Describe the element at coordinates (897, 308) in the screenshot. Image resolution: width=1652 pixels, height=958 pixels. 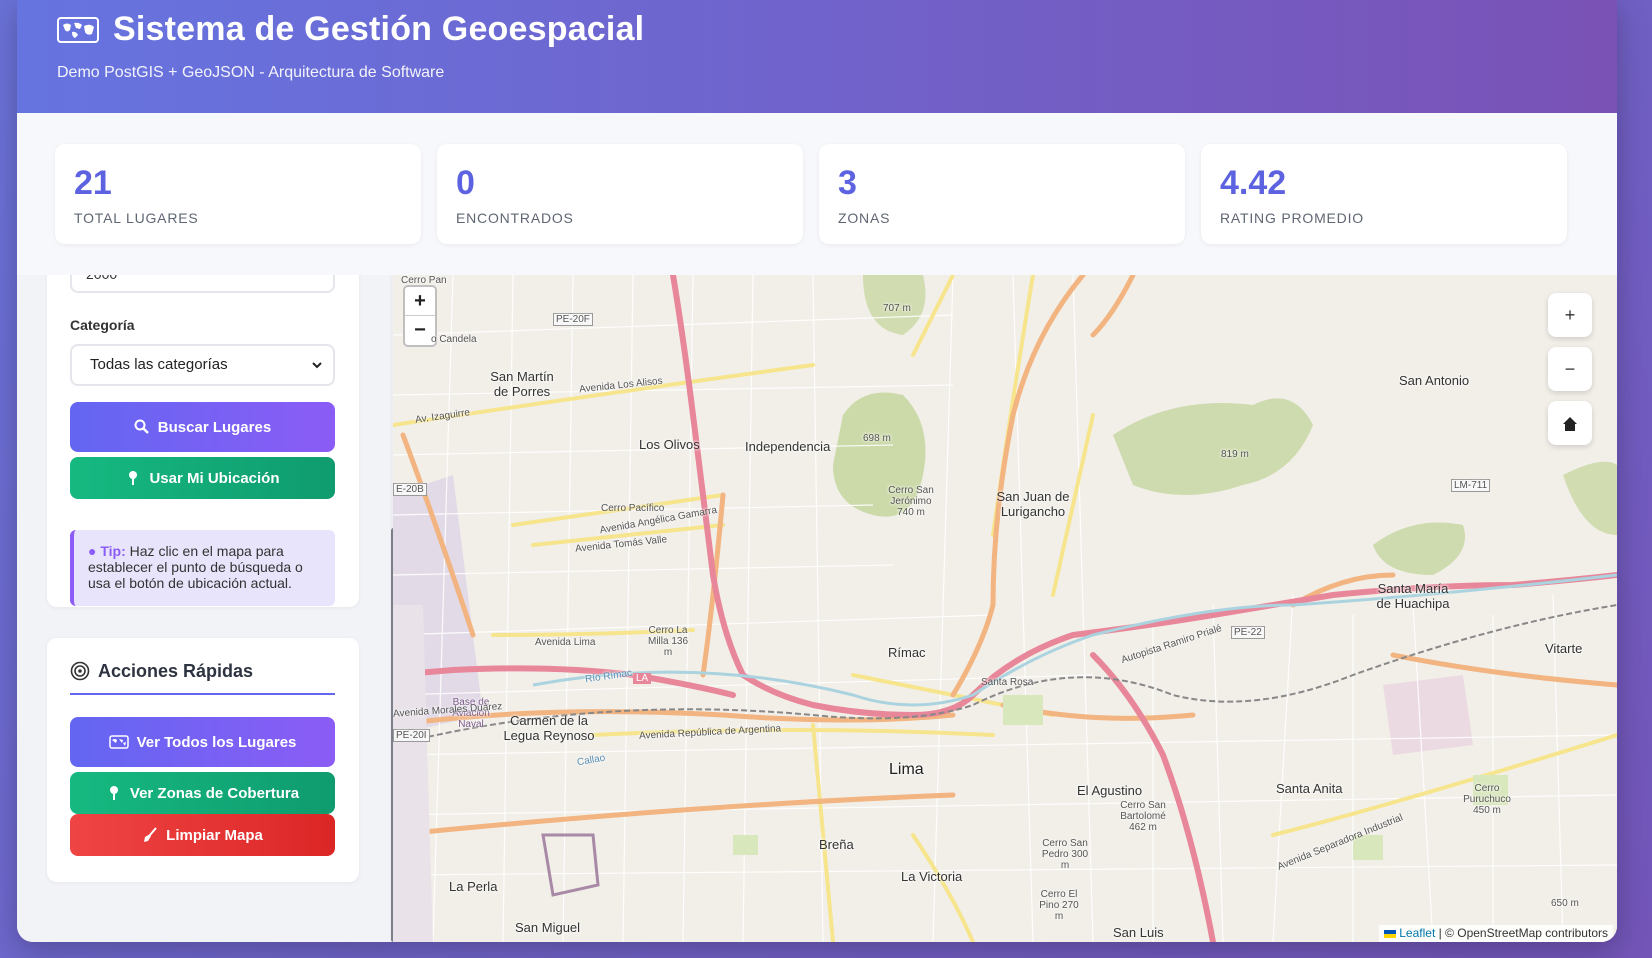
I see `map-label-707m: 707 m` at that location.